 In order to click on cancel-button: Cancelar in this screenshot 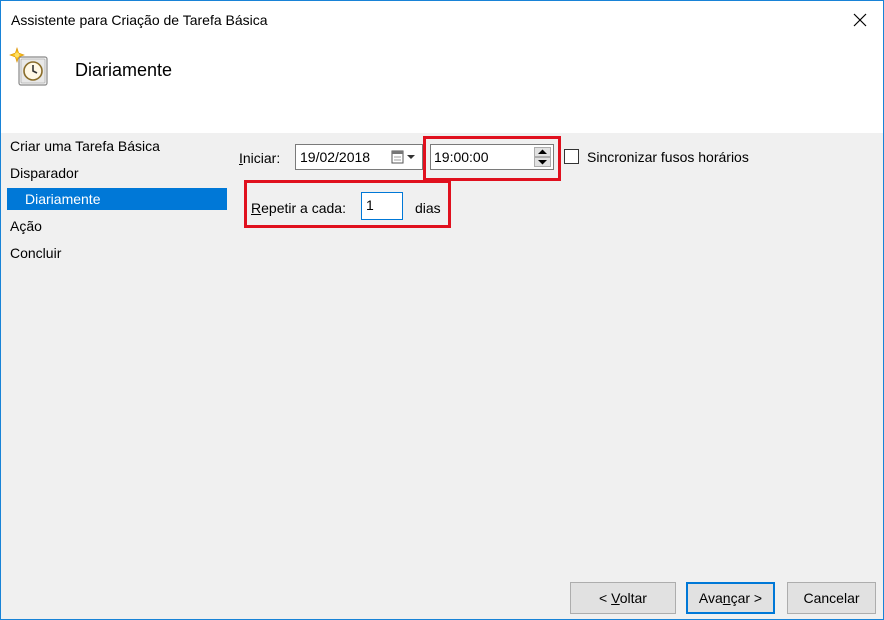, I will do `click(831, 598)`.